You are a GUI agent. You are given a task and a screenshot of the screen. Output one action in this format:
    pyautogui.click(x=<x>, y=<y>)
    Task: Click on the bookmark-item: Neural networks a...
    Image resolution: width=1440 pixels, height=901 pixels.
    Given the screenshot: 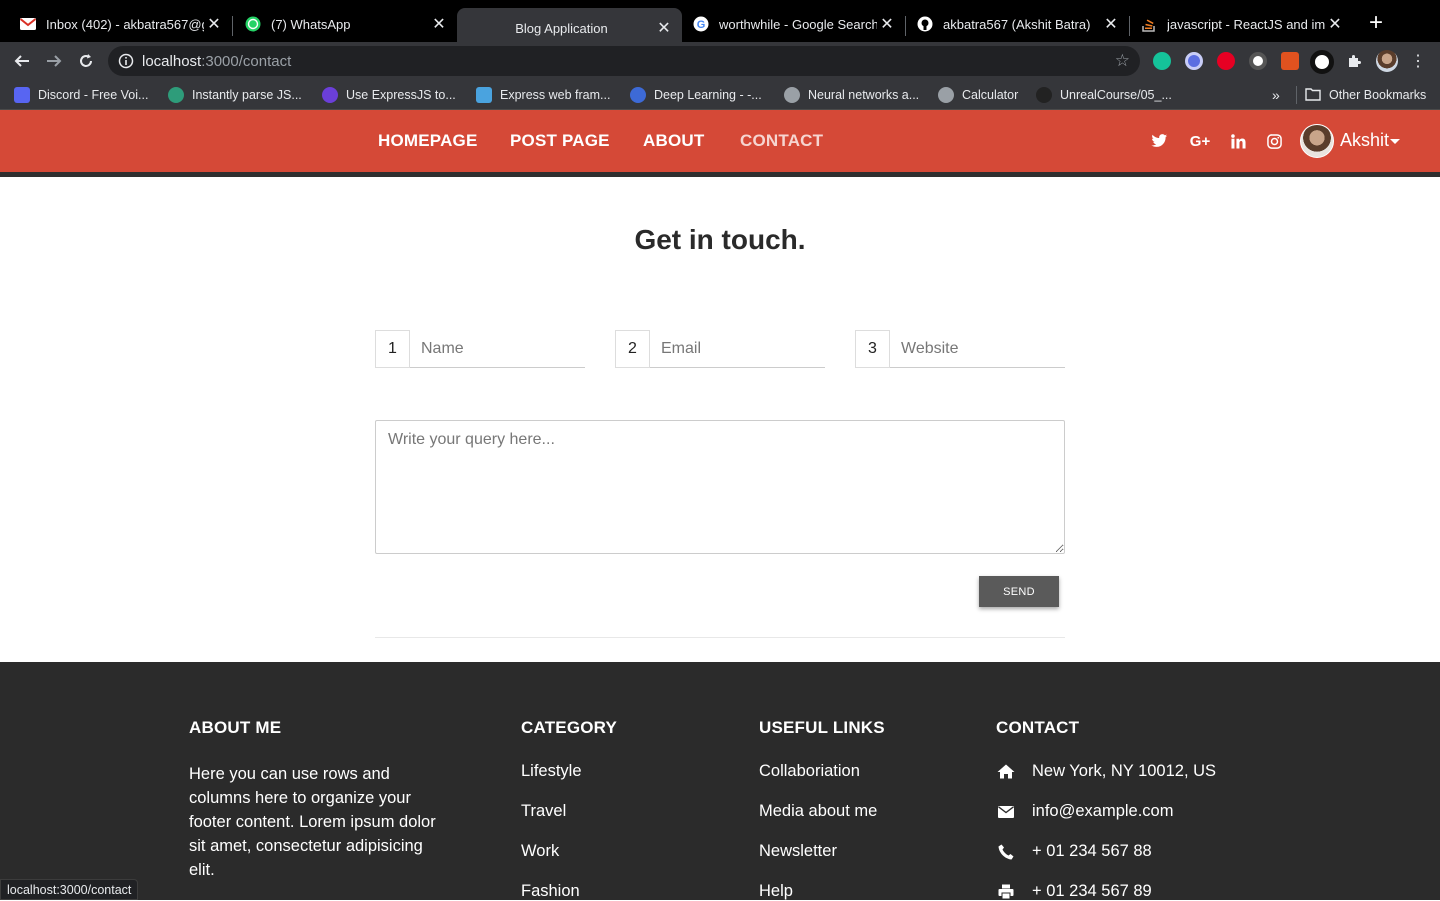 What is the action you would take?
    pyautogui.click(x=851, y=95)
    